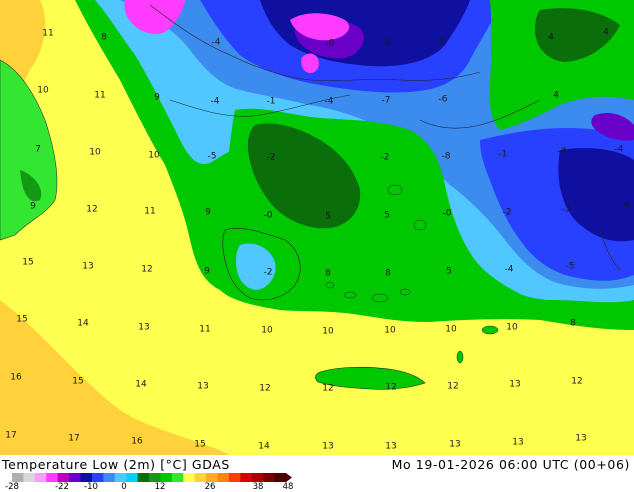  I want to click on temperature-label: 17, so click(11, 435).